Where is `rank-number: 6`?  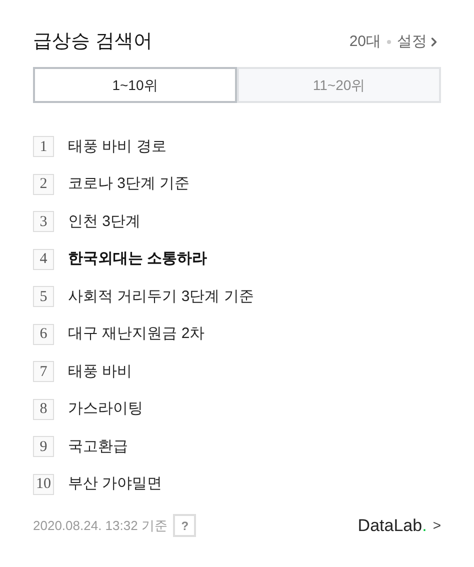 rank-number: 6 is located at coordinates (43, 334).